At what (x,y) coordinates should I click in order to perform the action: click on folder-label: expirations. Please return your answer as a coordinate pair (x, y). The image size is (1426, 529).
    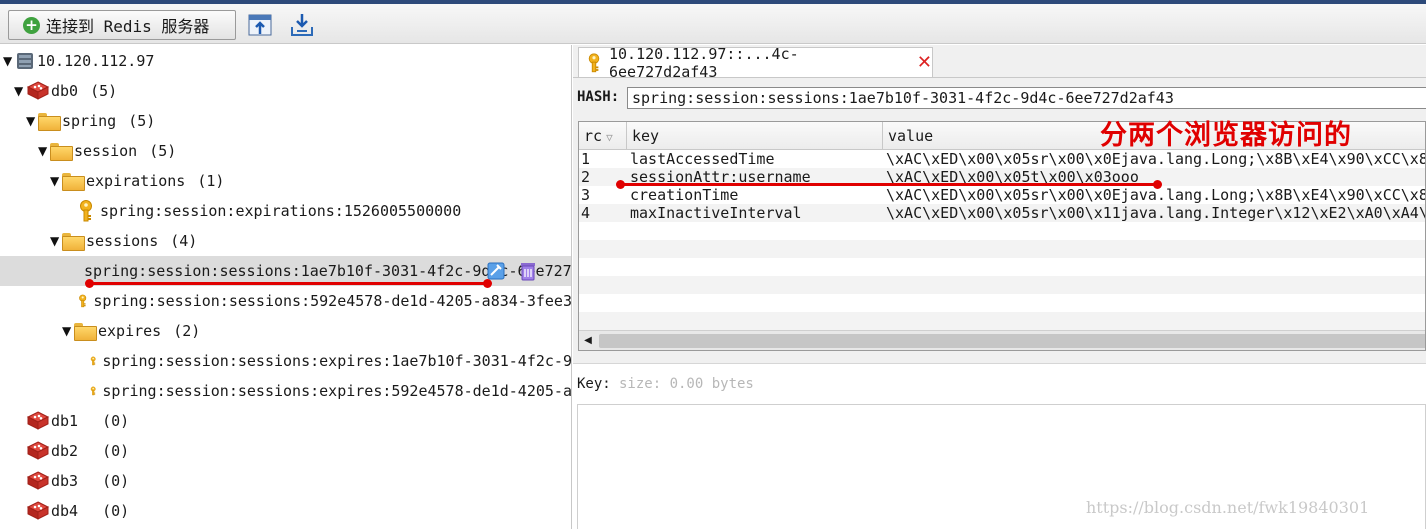
    Looking at the image, I should click on (136, 181).